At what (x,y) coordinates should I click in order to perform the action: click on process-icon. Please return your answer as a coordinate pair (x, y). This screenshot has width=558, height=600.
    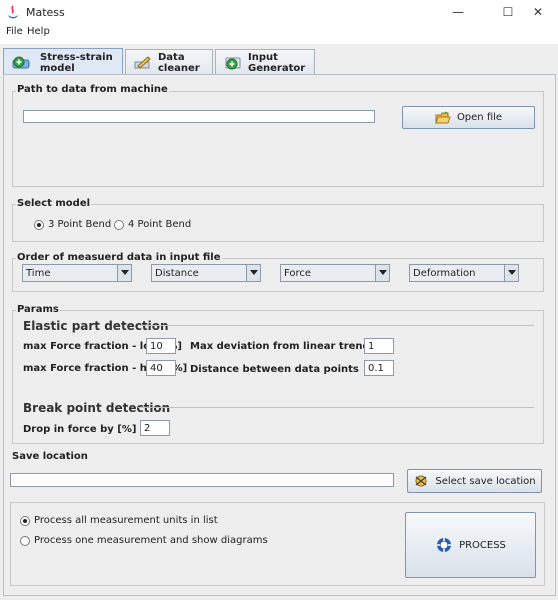
    Looking at the image, I should click on (444, 545).